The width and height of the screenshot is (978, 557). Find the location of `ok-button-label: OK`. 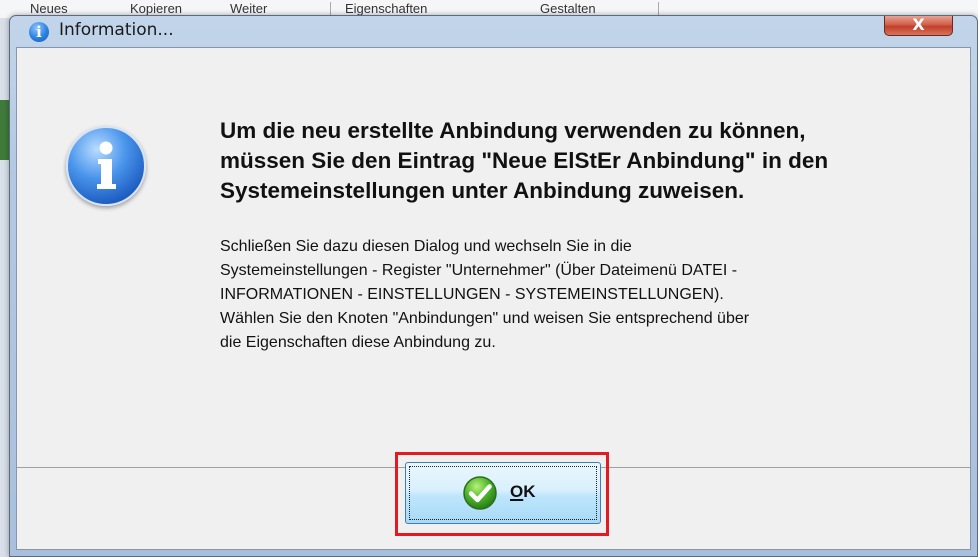

ok-button-label: OK is located at coordinates (523, 492).